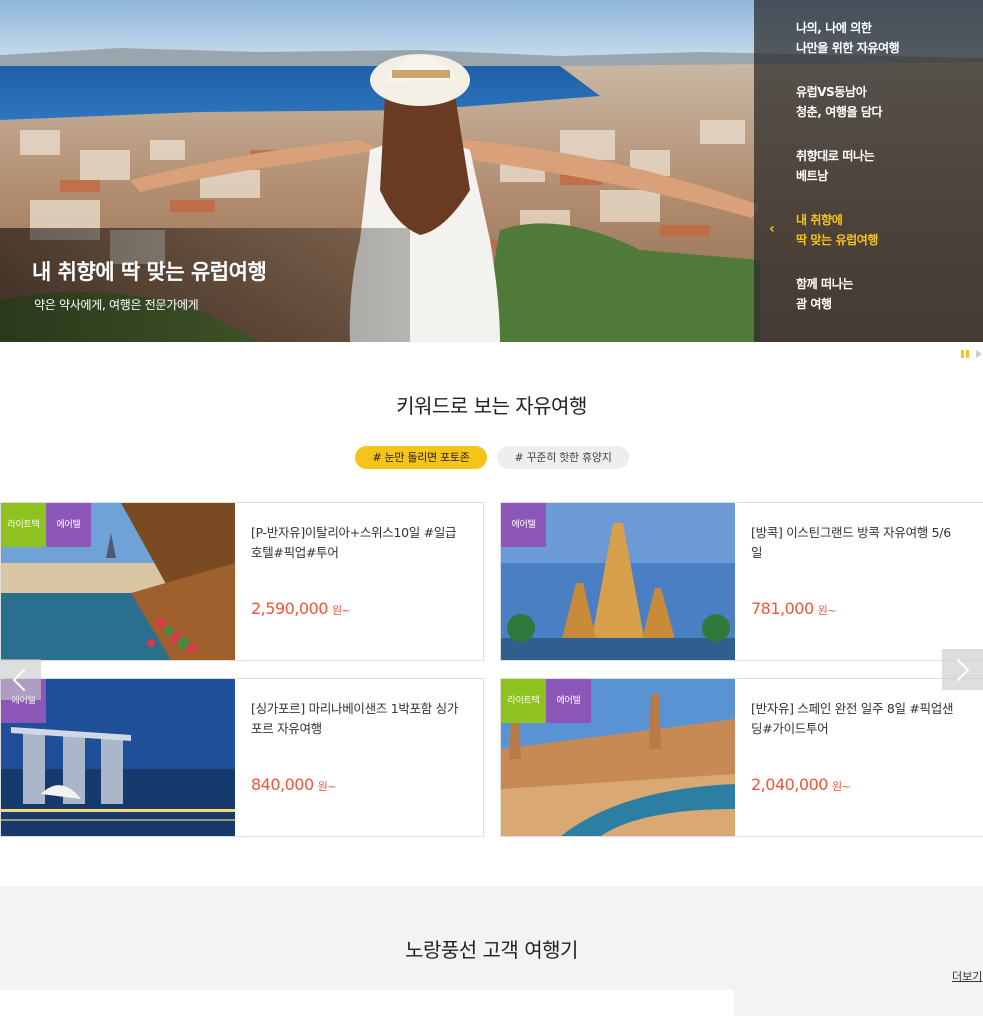 The image size is (983, 1016). Describe the element at coordinates (824, 294) in the screenshot. I see `hero-menu-item-5: 함께 떠나는 괌 여행` at that location.